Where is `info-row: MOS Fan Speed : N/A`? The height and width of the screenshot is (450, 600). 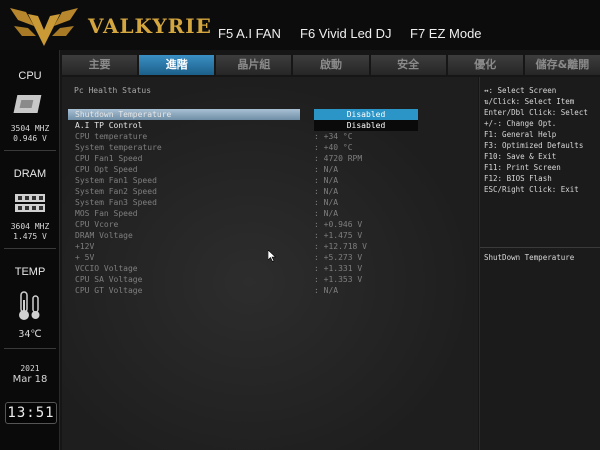
info-row: MOS Fan Speed : N/A is located at coordinates (270, 213).